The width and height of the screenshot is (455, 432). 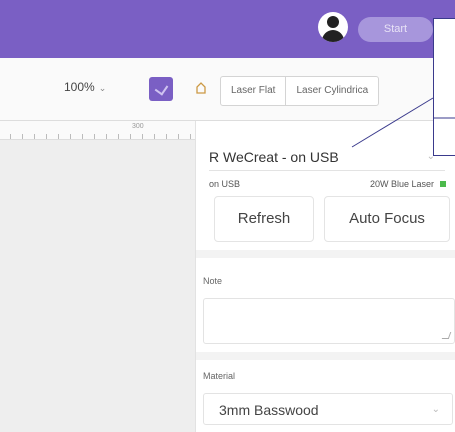 What do you see at coordinates (219, 376) in the screenshot?
I see `material-label: Material` at bounding box center [219, 376].